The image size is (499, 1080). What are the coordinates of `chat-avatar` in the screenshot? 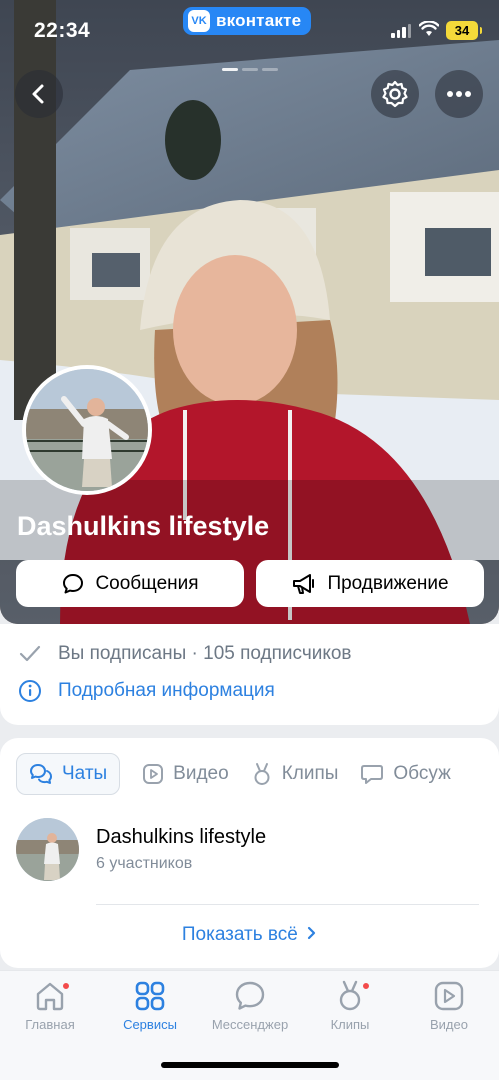 It's located at (47, 849).